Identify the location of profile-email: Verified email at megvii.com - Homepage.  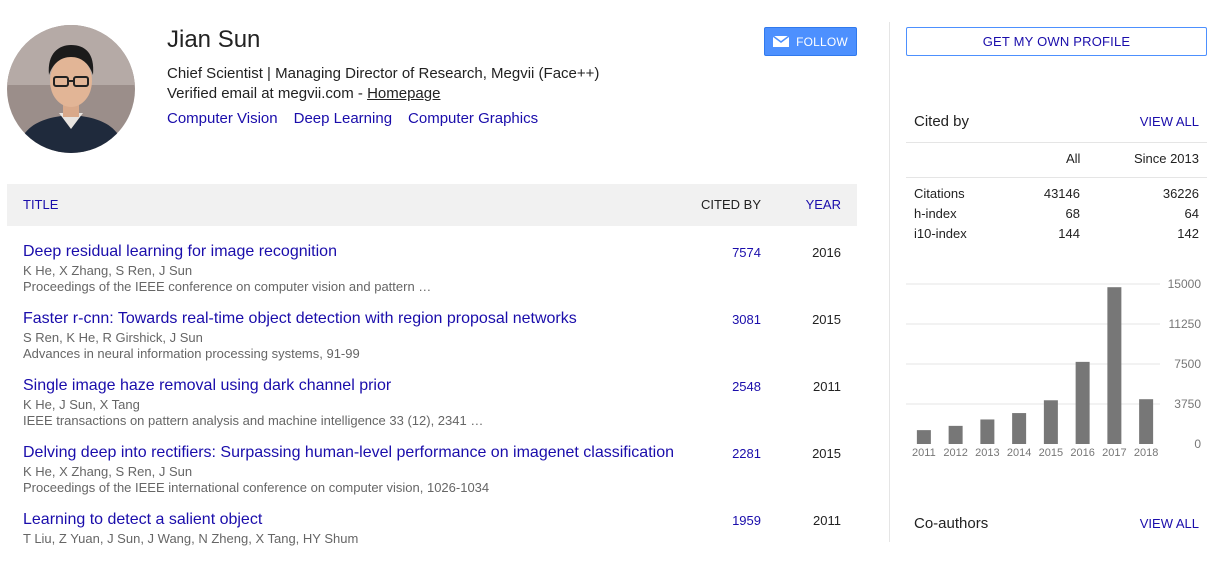
(303, 93).